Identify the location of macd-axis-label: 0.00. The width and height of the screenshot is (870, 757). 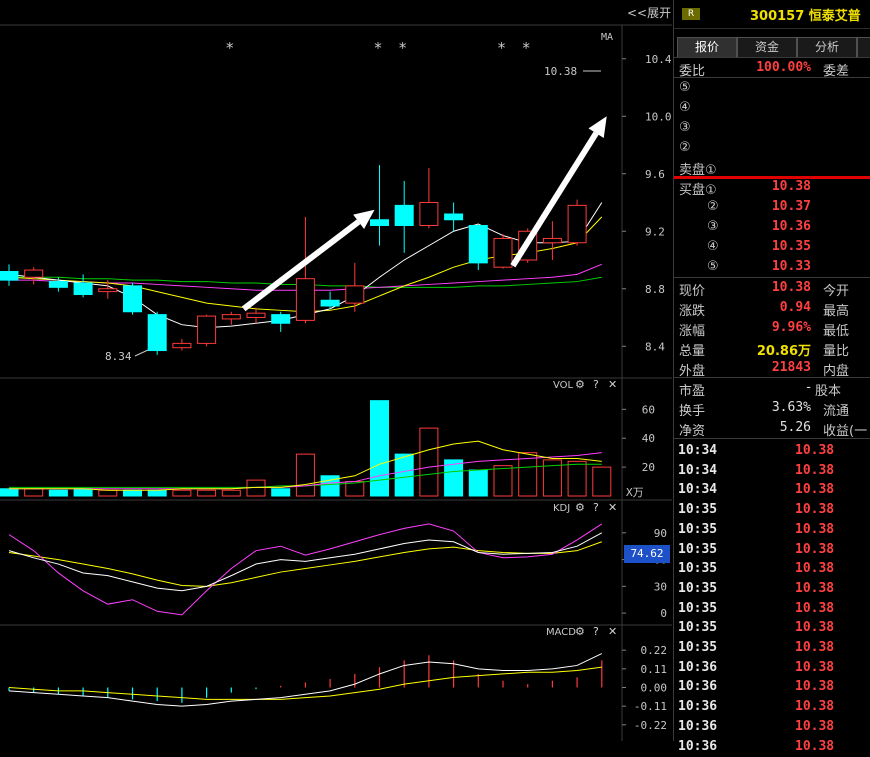
(654, 688).